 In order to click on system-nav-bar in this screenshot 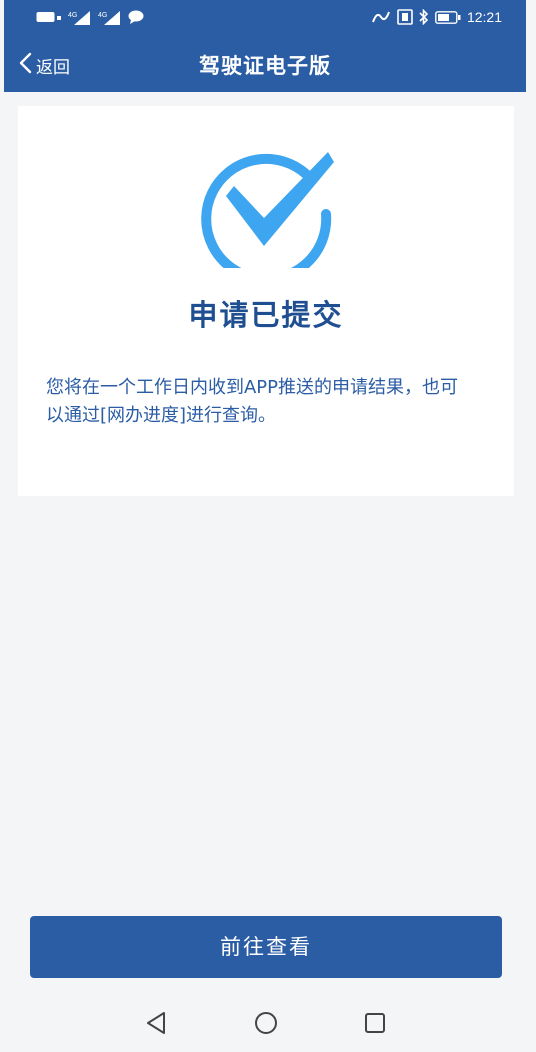, I will do `click(268, 1024)`.